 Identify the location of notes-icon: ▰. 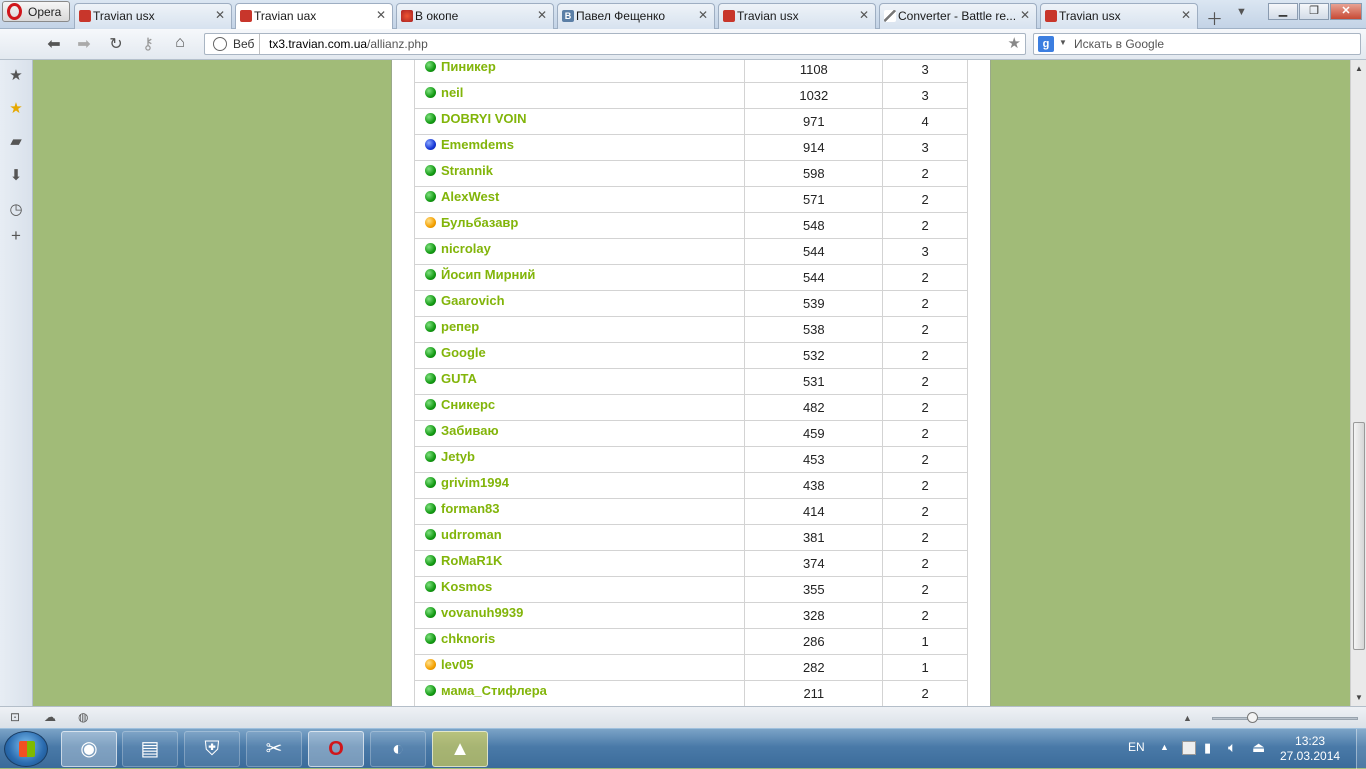
(16, 141).